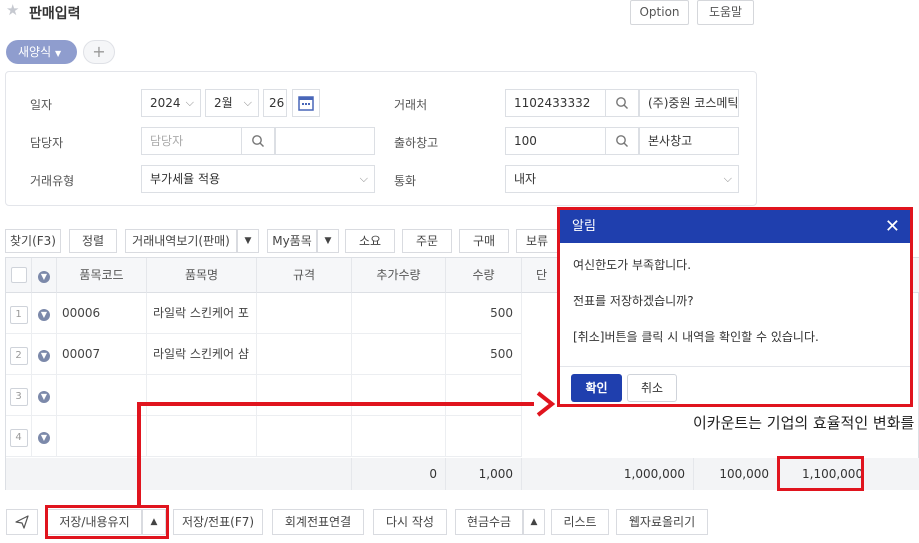 The width and height of the screenshot is (919, 543). I want to click on dialog-message-hint: [취소]버튼을 클릭 시 내역을 확인할 수 있습니다., so click(696, 337).